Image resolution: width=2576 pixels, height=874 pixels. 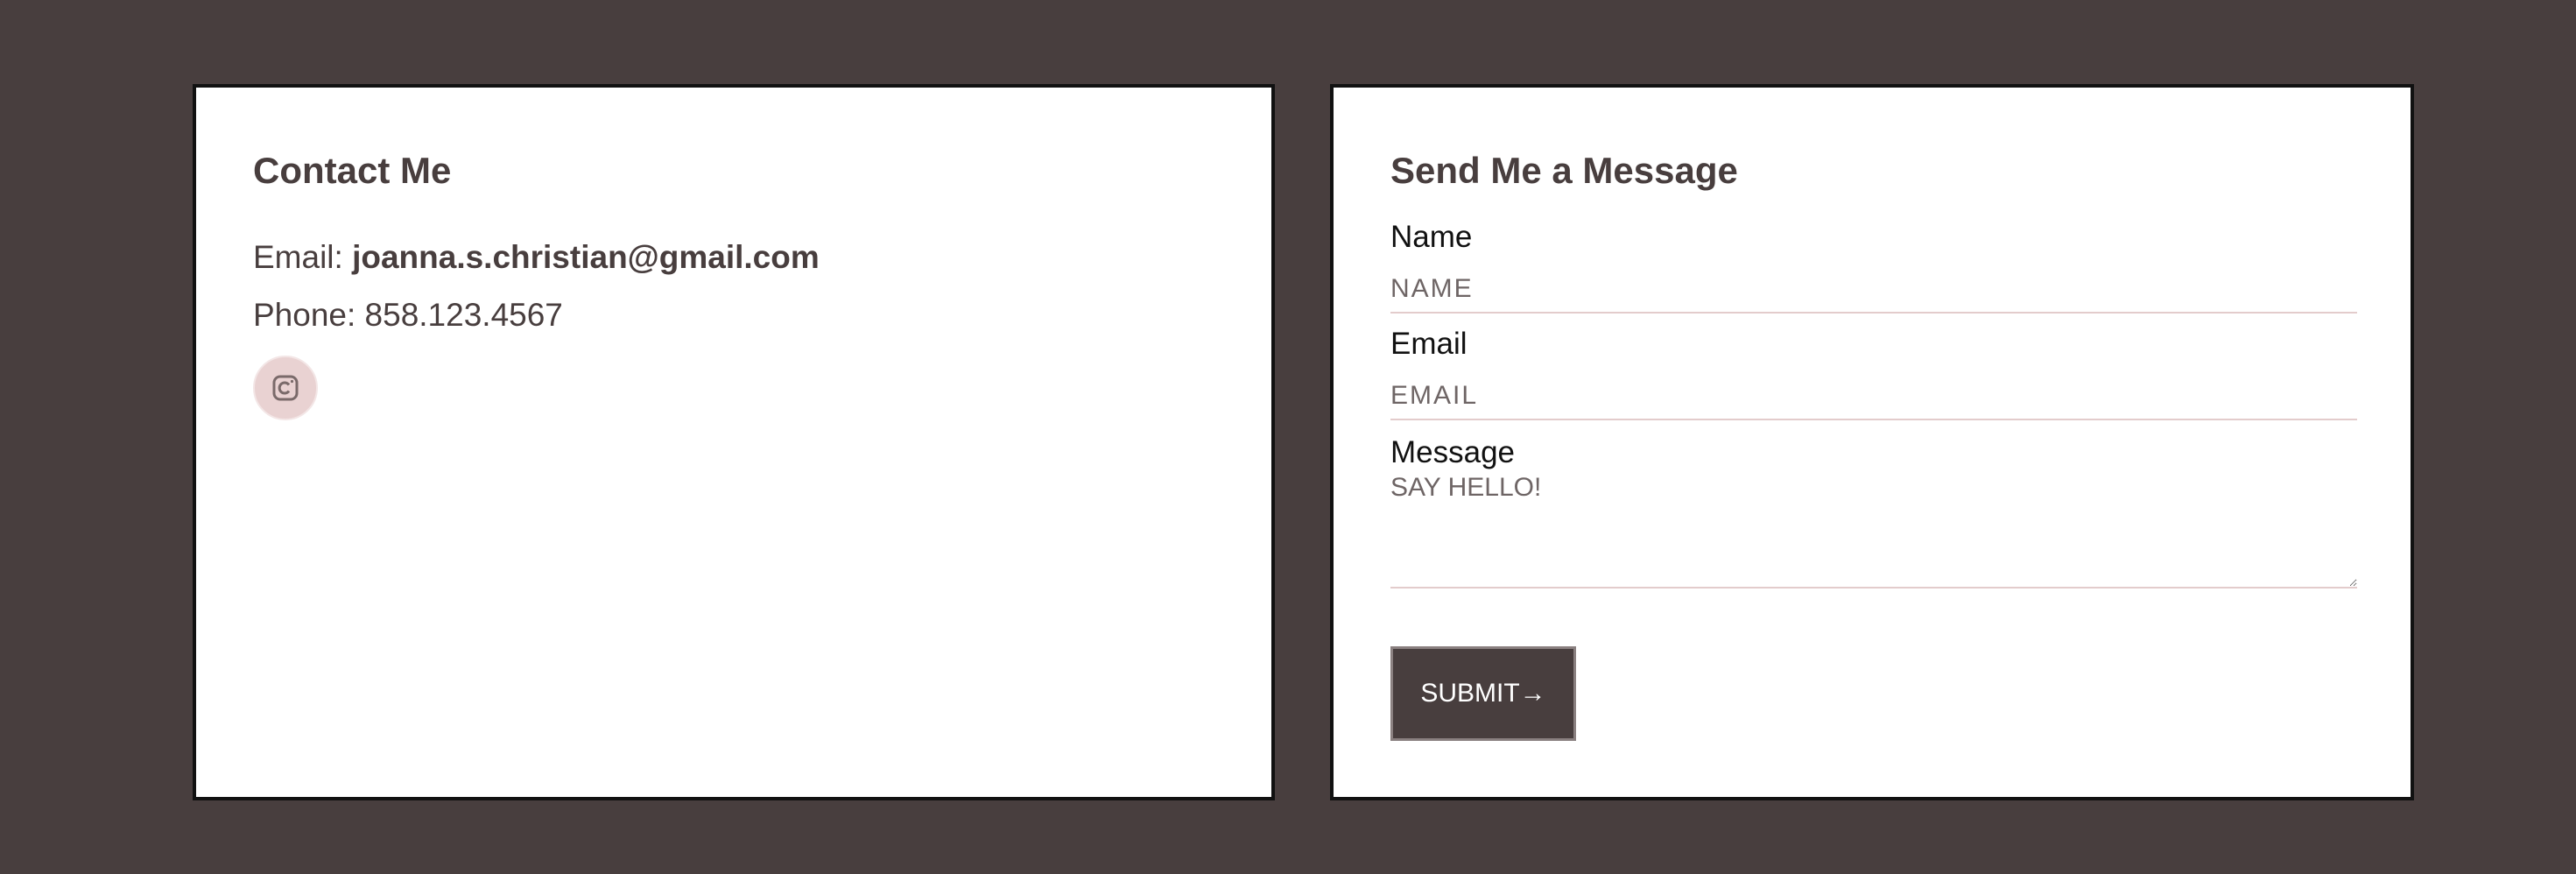 I want to click on instagram-button, so click(x=285, y=388).